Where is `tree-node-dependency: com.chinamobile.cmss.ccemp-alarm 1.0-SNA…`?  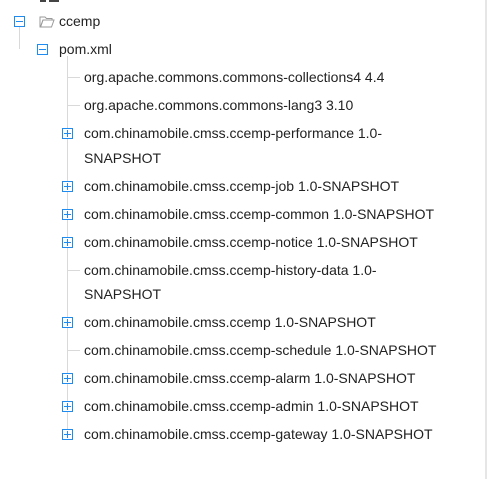
tree-node-dependency: com.chinamobile.cmss.ccemp-alarm 1.0-SNA… is located at coordinates (249, 378).